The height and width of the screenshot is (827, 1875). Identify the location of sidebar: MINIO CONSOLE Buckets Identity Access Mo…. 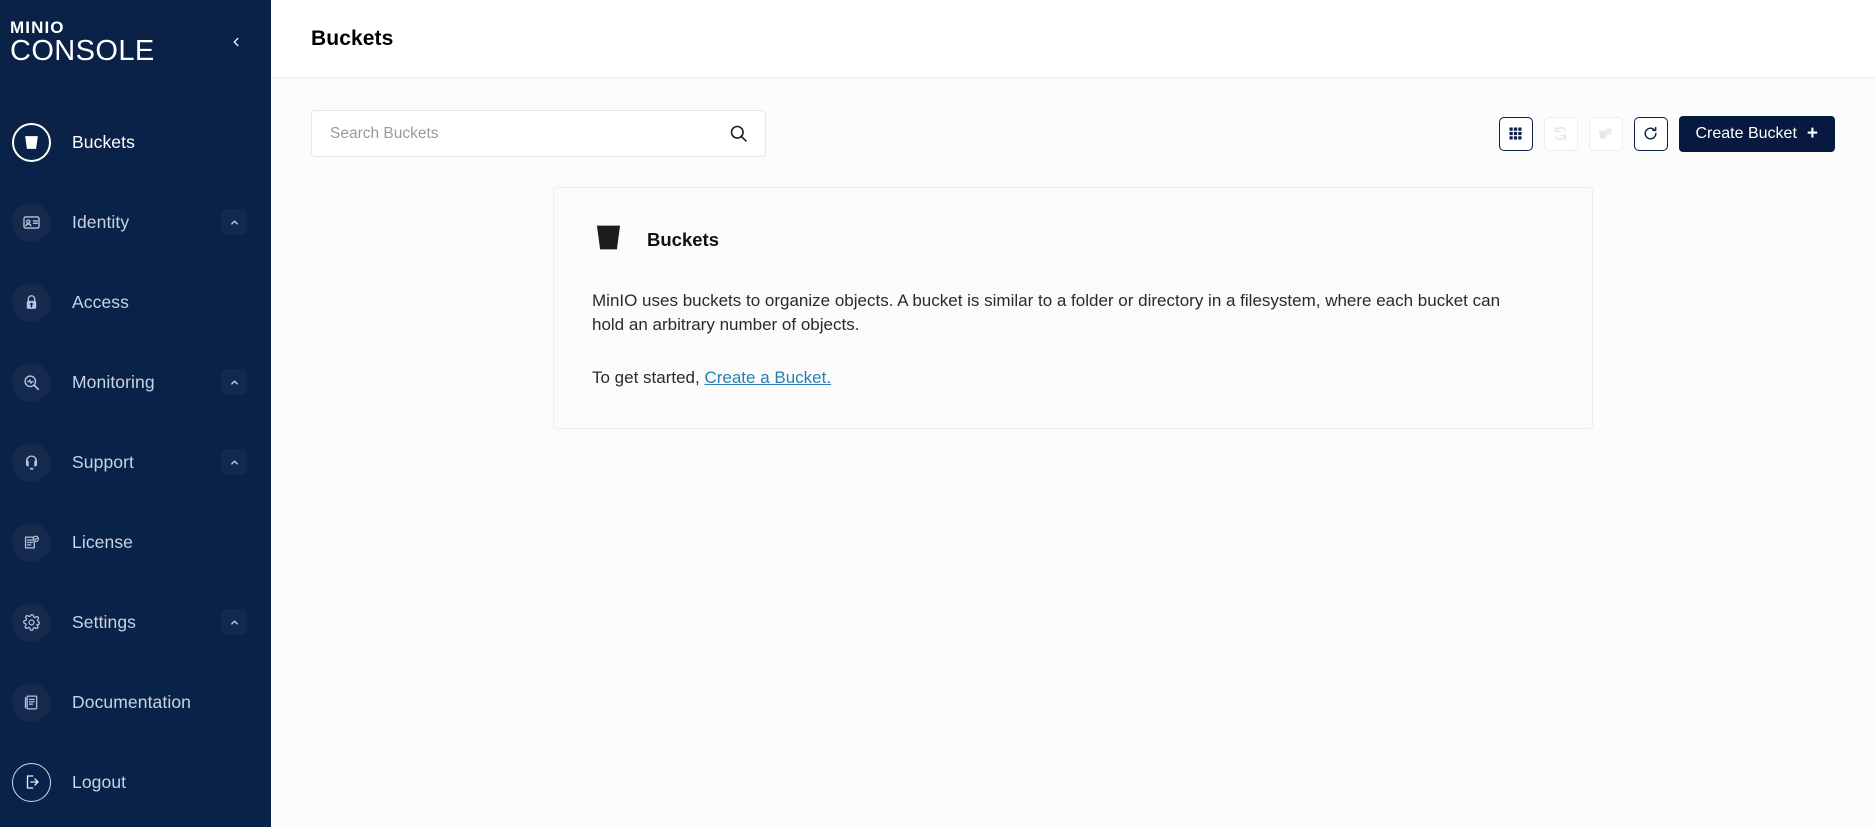
(135, 413).